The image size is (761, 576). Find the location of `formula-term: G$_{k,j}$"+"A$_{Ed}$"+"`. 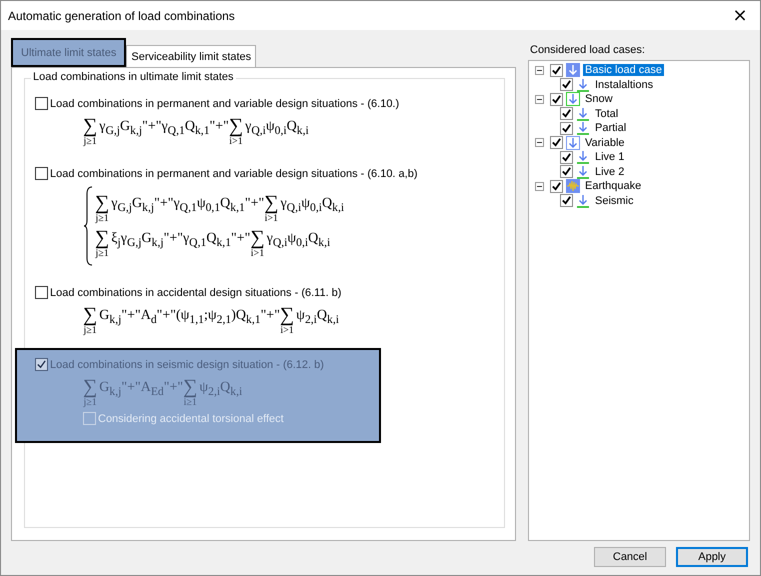

formula-term: G$_{k,j}$"+"A$_{Ed}$"+" is located at coordinates (141, 388).